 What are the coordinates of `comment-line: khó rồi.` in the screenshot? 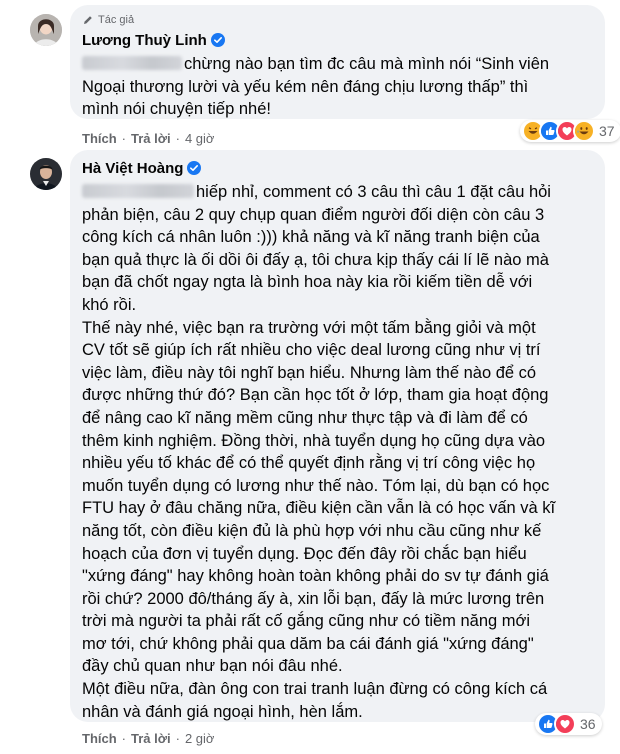 It's located at (109, 304).